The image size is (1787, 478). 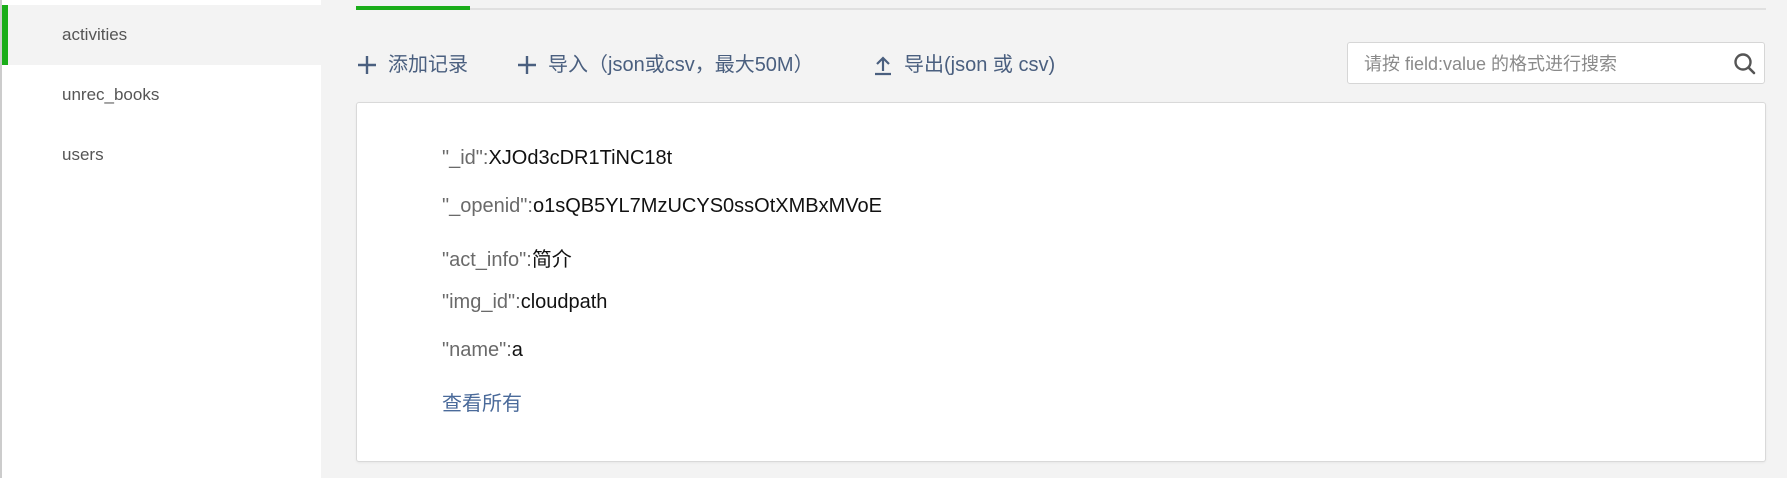 I want to click on sidebar-item-activities: activities, so click(x=160, y=35).